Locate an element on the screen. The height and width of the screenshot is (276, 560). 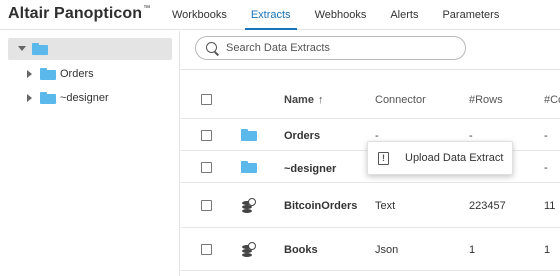
chevron-down-icon is located at coordinates (22, 48).